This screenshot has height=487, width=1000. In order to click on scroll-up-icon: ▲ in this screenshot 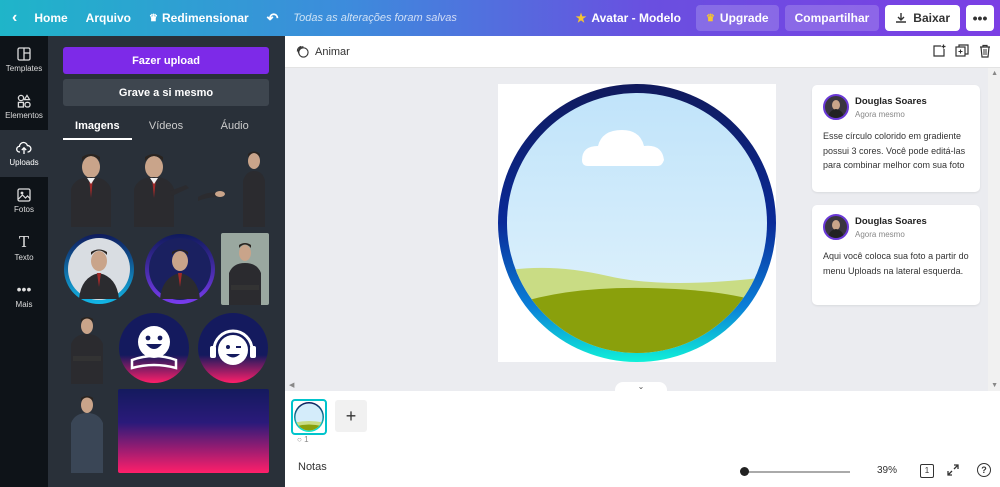, I will do `click(994, 73)`.